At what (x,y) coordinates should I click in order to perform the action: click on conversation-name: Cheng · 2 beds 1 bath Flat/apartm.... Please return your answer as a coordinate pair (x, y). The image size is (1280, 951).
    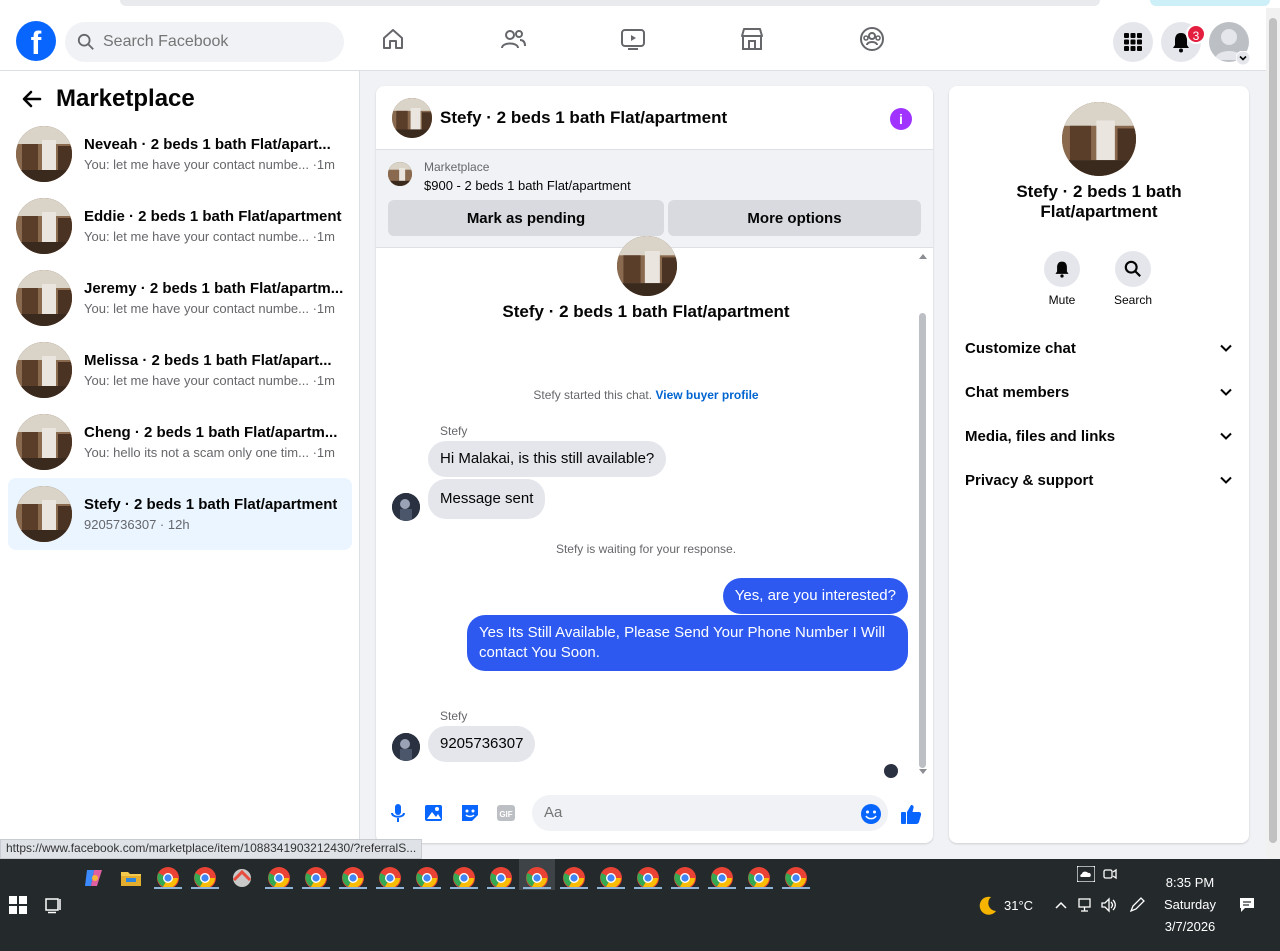
    Looking at the image, I should click on (211, 432).